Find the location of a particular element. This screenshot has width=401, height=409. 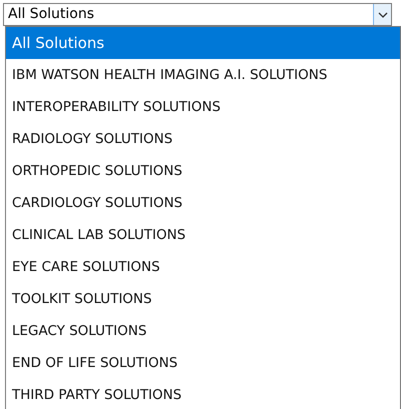

dropdown-option: ORTHOPEDIC SOLUTIONS is located at coordinates (203, 171).